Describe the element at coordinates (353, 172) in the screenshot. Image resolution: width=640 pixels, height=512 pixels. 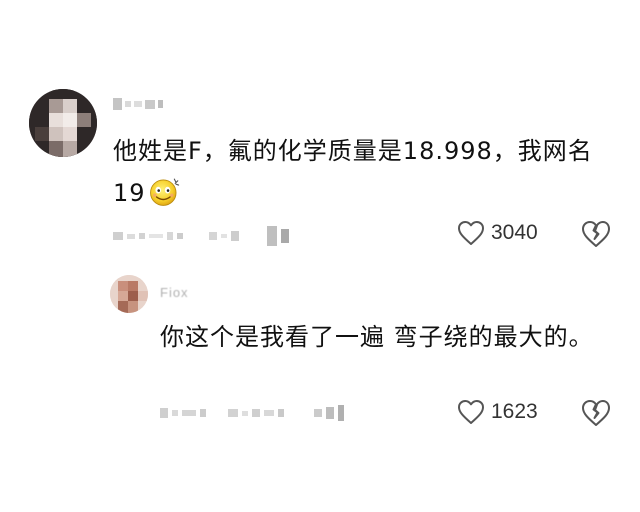
I see `comment-body: 他姓是F，氟的化学质量是18.998，我网名19` at that location.